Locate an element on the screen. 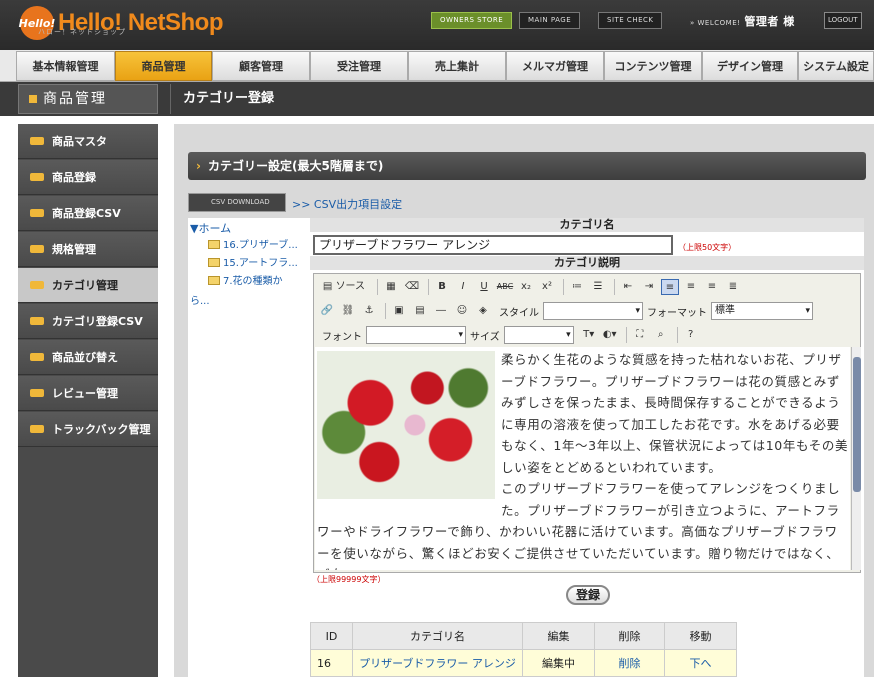  image-float-spacer is located at coordinates (409, 426).